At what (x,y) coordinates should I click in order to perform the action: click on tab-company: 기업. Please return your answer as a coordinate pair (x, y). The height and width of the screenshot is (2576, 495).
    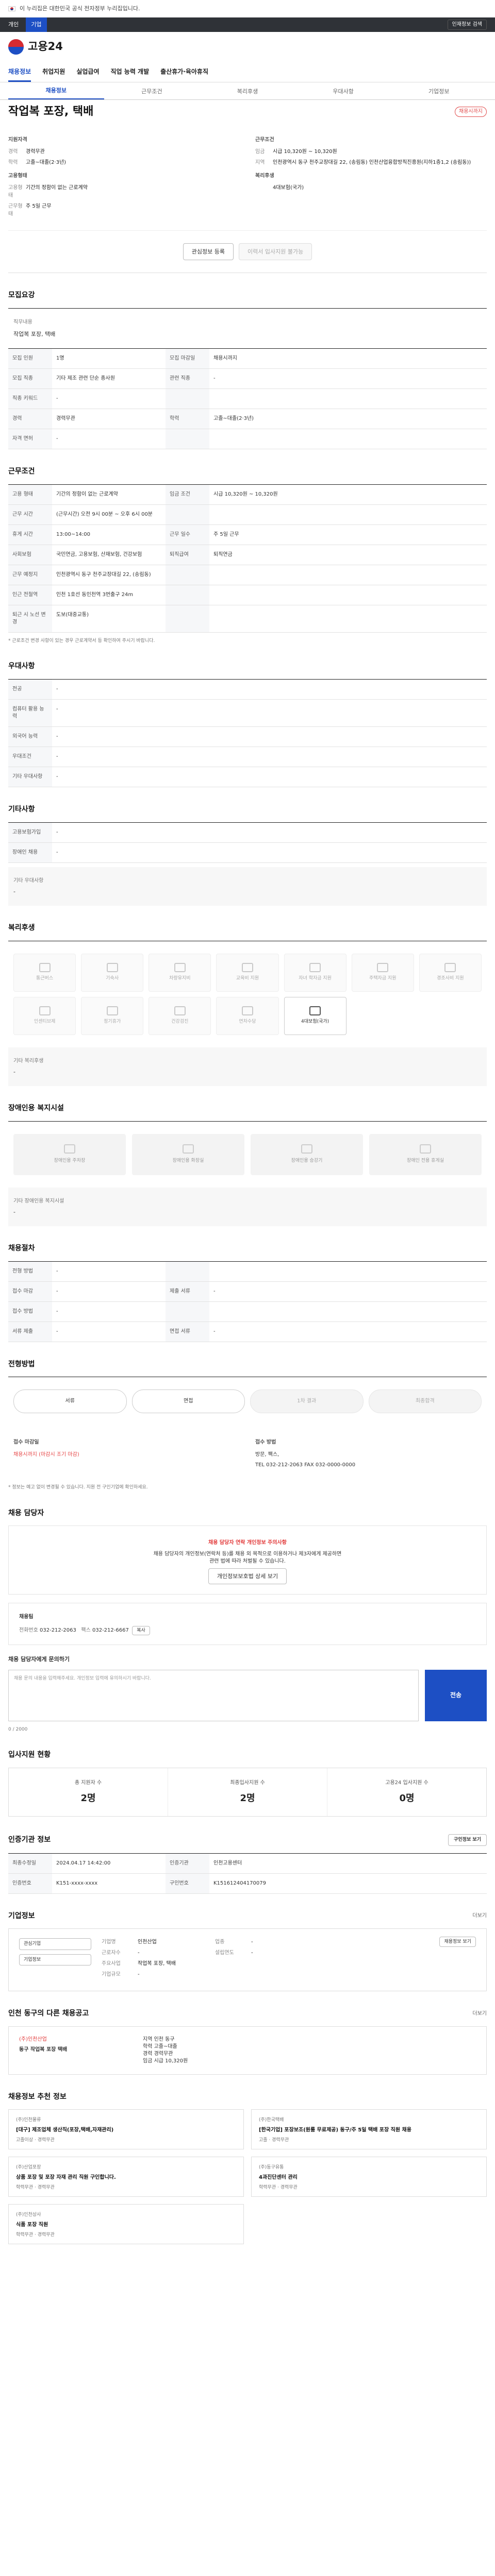
    Looking at the image, I should click on (37, 25).